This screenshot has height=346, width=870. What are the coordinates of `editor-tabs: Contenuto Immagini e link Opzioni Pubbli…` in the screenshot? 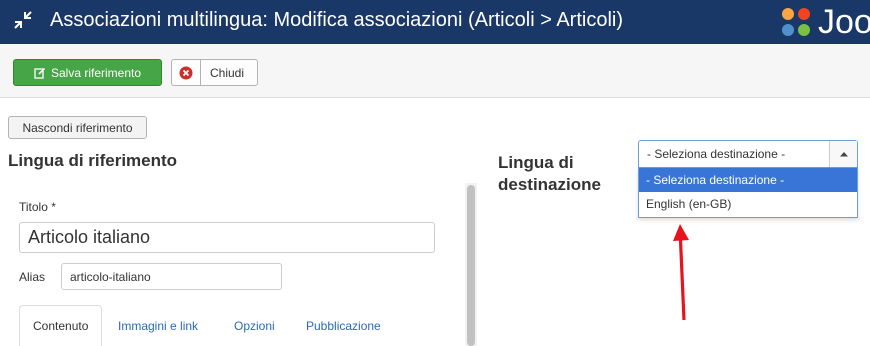 It's located at (229, 325).